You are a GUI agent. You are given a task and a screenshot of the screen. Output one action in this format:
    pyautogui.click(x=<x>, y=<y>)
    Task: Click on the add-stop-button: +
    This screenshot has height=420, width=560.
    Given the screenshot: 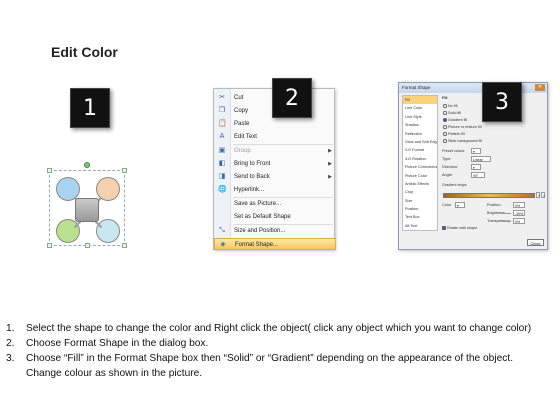 What is the action you would take?
    pyautogui.click(x=538, y=195)
    